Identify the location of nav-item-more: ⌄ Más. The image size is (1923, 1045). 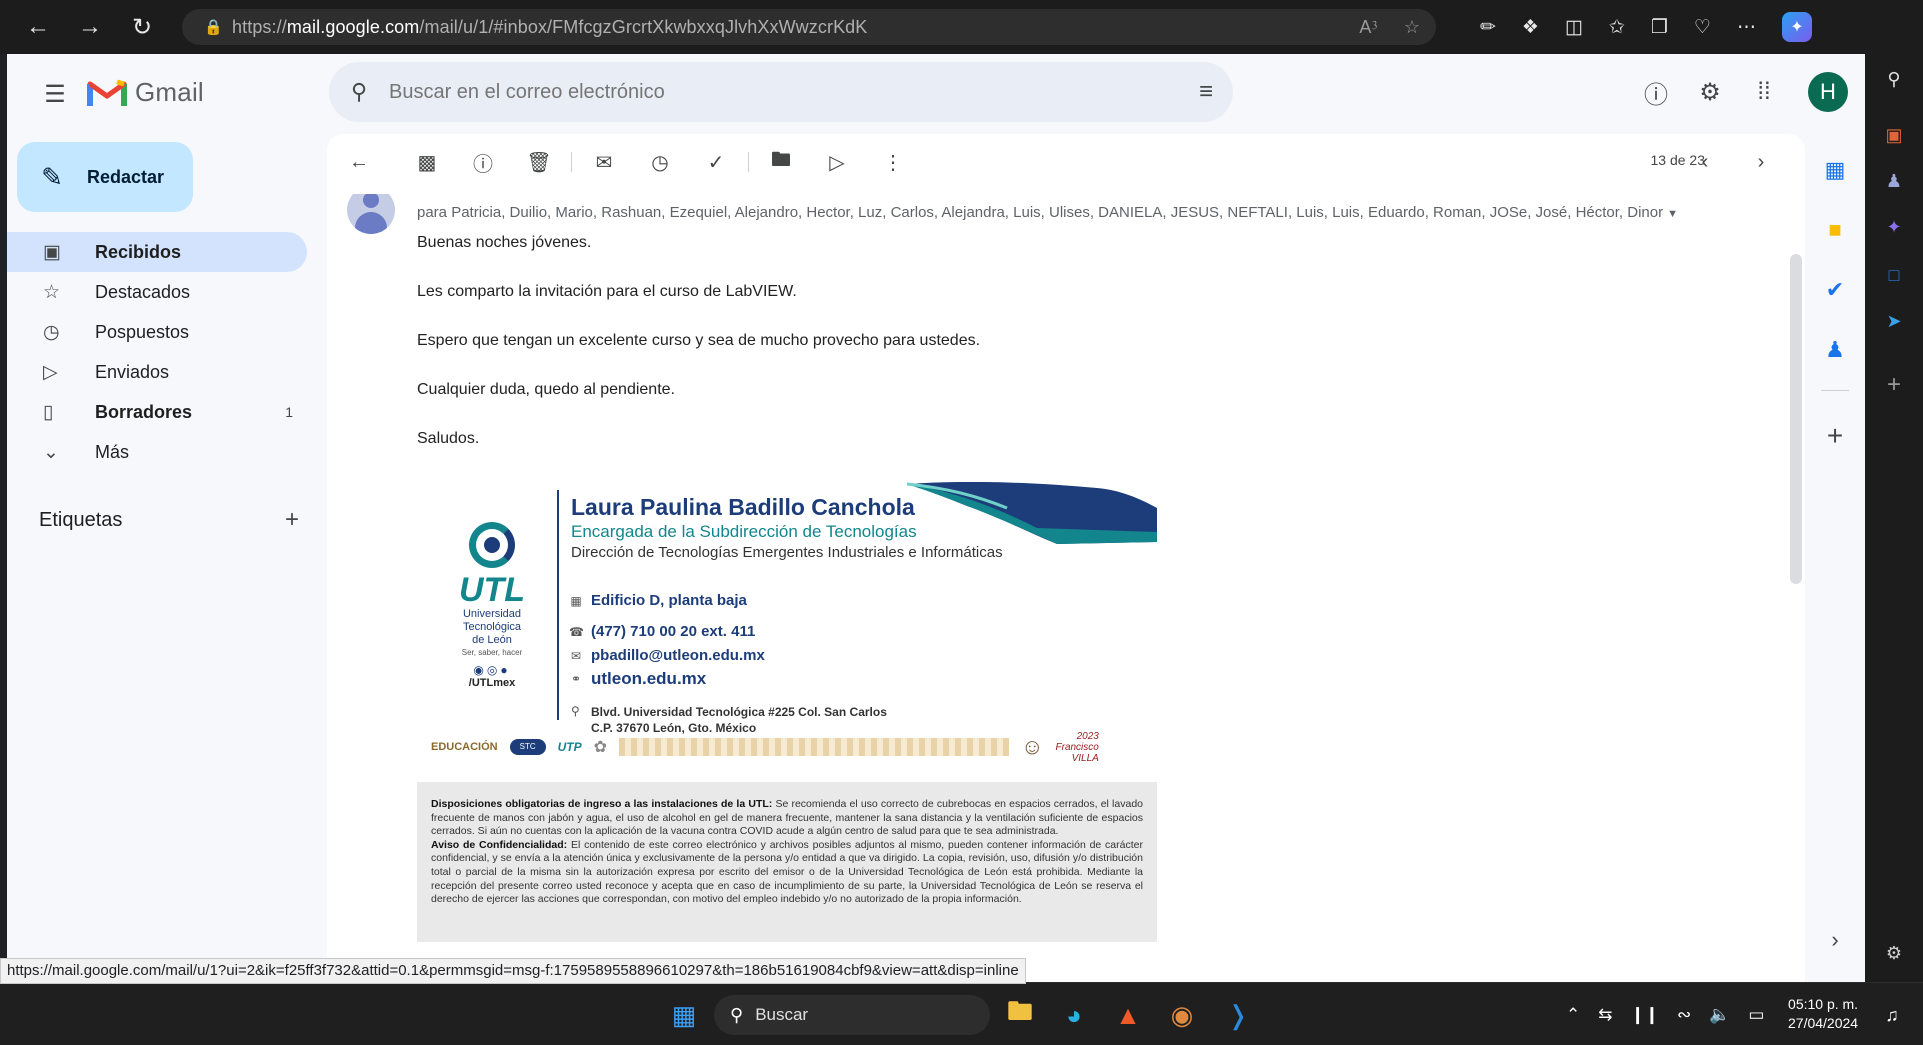
(157, 452).